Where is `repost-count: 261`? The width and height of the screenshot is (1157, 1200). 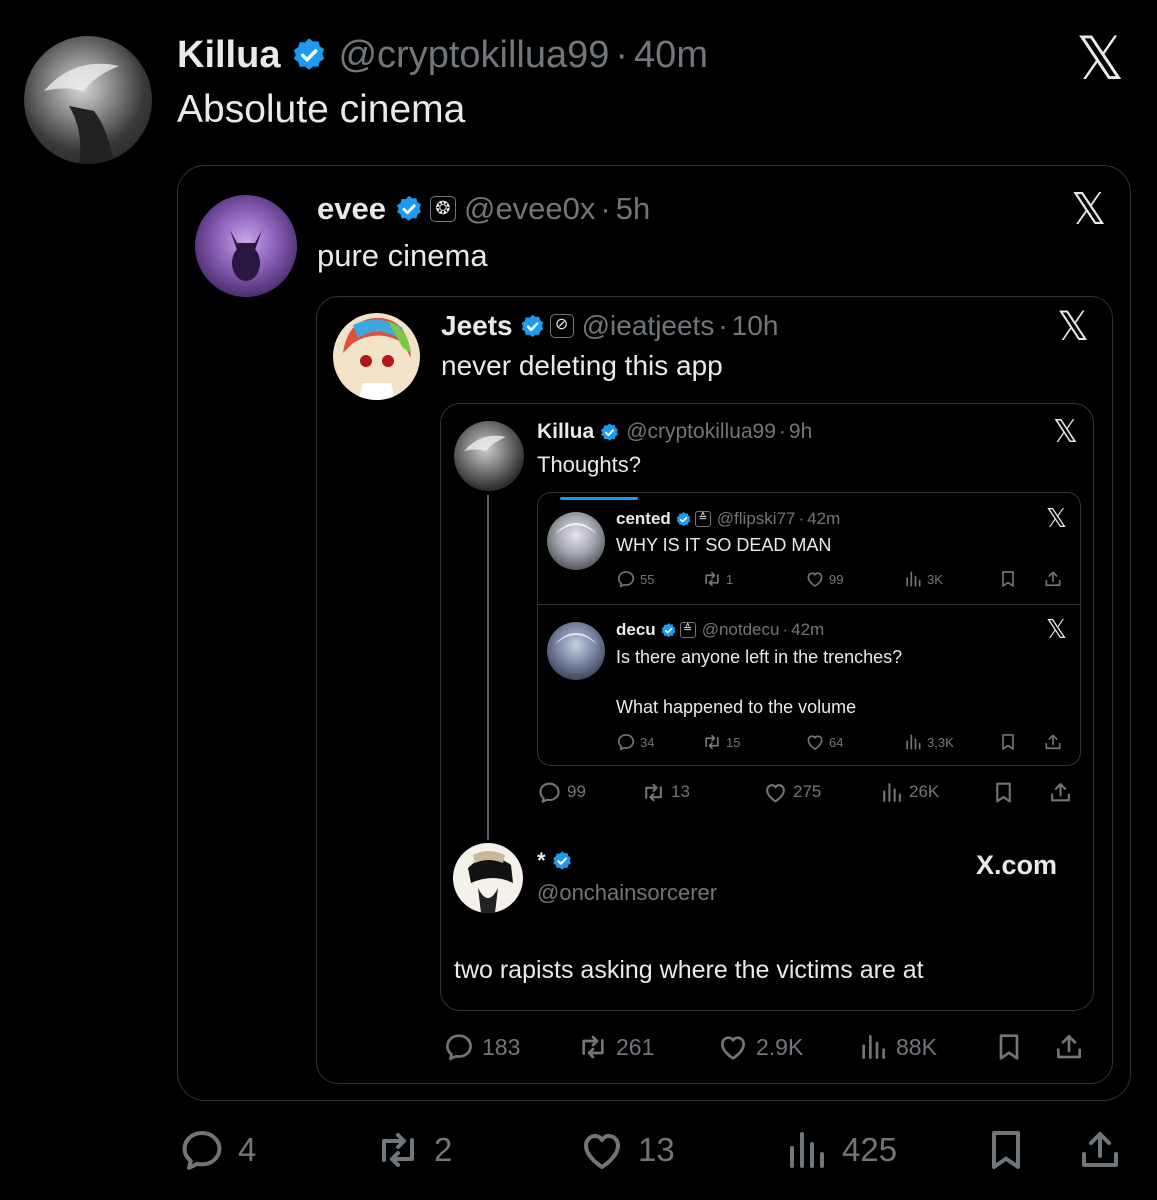 repost-count: 261 is located at coordinates (635, 1046).